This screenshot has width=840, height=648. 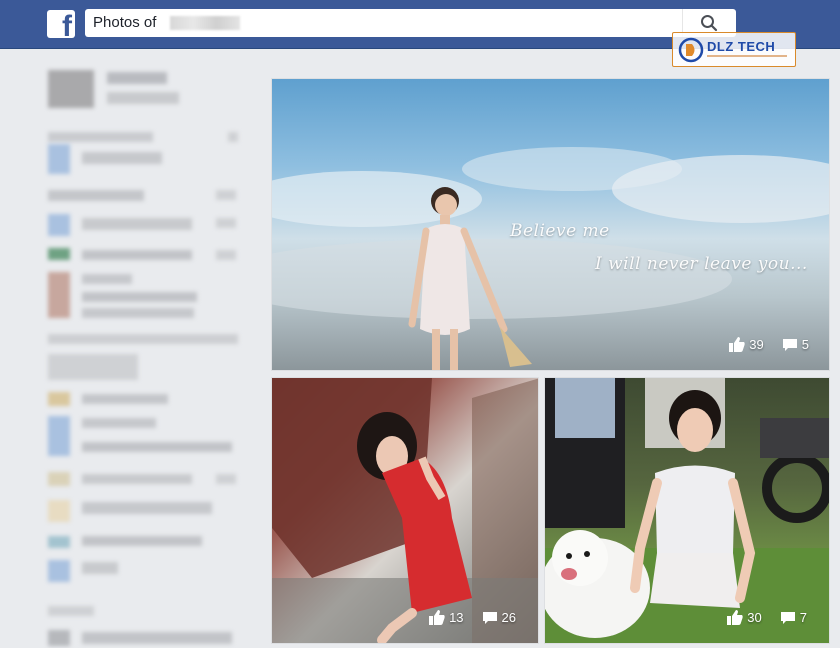 What do you see at coordinates (61, 26) in the screenshot?
I see `facebook-logo-icon: f` at bounding box center [61, 26].